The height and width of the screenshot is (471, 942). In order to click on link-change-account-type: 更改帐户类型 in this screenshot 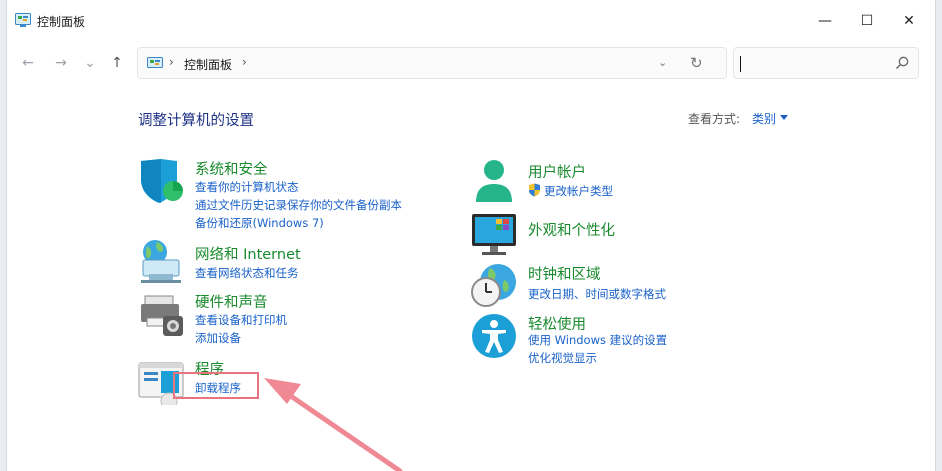, I will do `click(578, 191)`.